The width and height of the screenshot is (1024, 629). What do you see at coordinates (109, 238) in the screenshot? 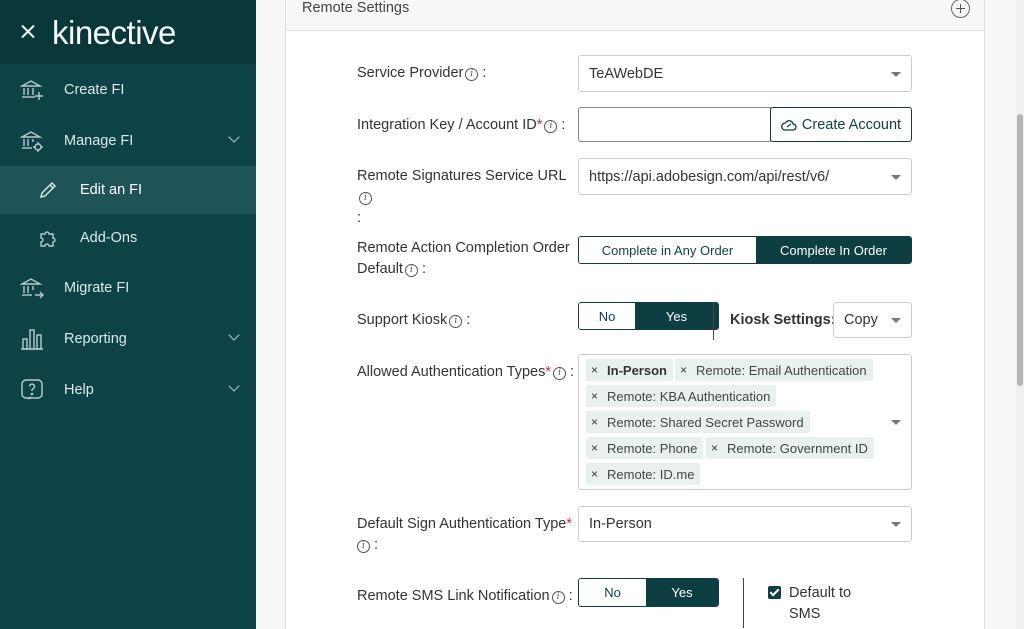
I see `sidebar-item-label: Add-Ons` at bounding box center [109, 238].